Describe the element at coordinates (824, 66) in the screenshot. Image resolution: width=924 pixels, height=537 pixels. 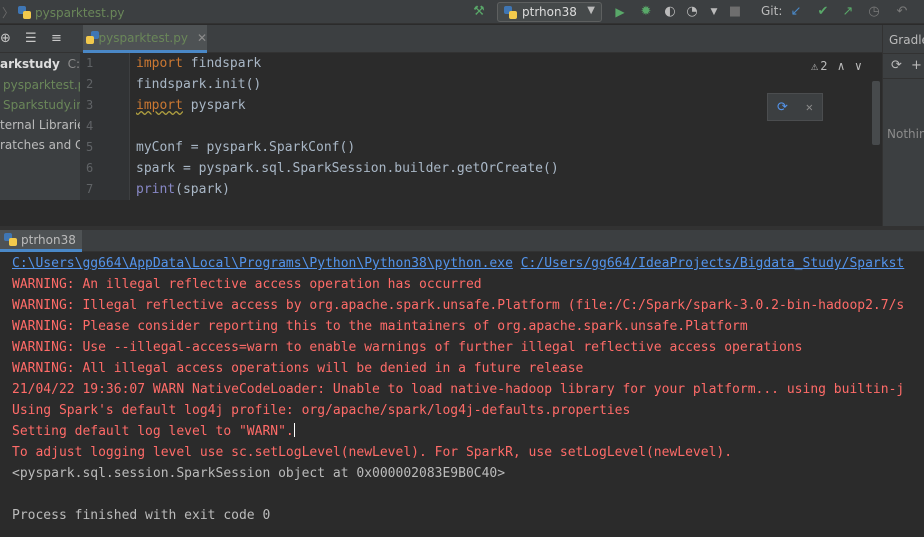
I see `warning-count: 2` at that location.